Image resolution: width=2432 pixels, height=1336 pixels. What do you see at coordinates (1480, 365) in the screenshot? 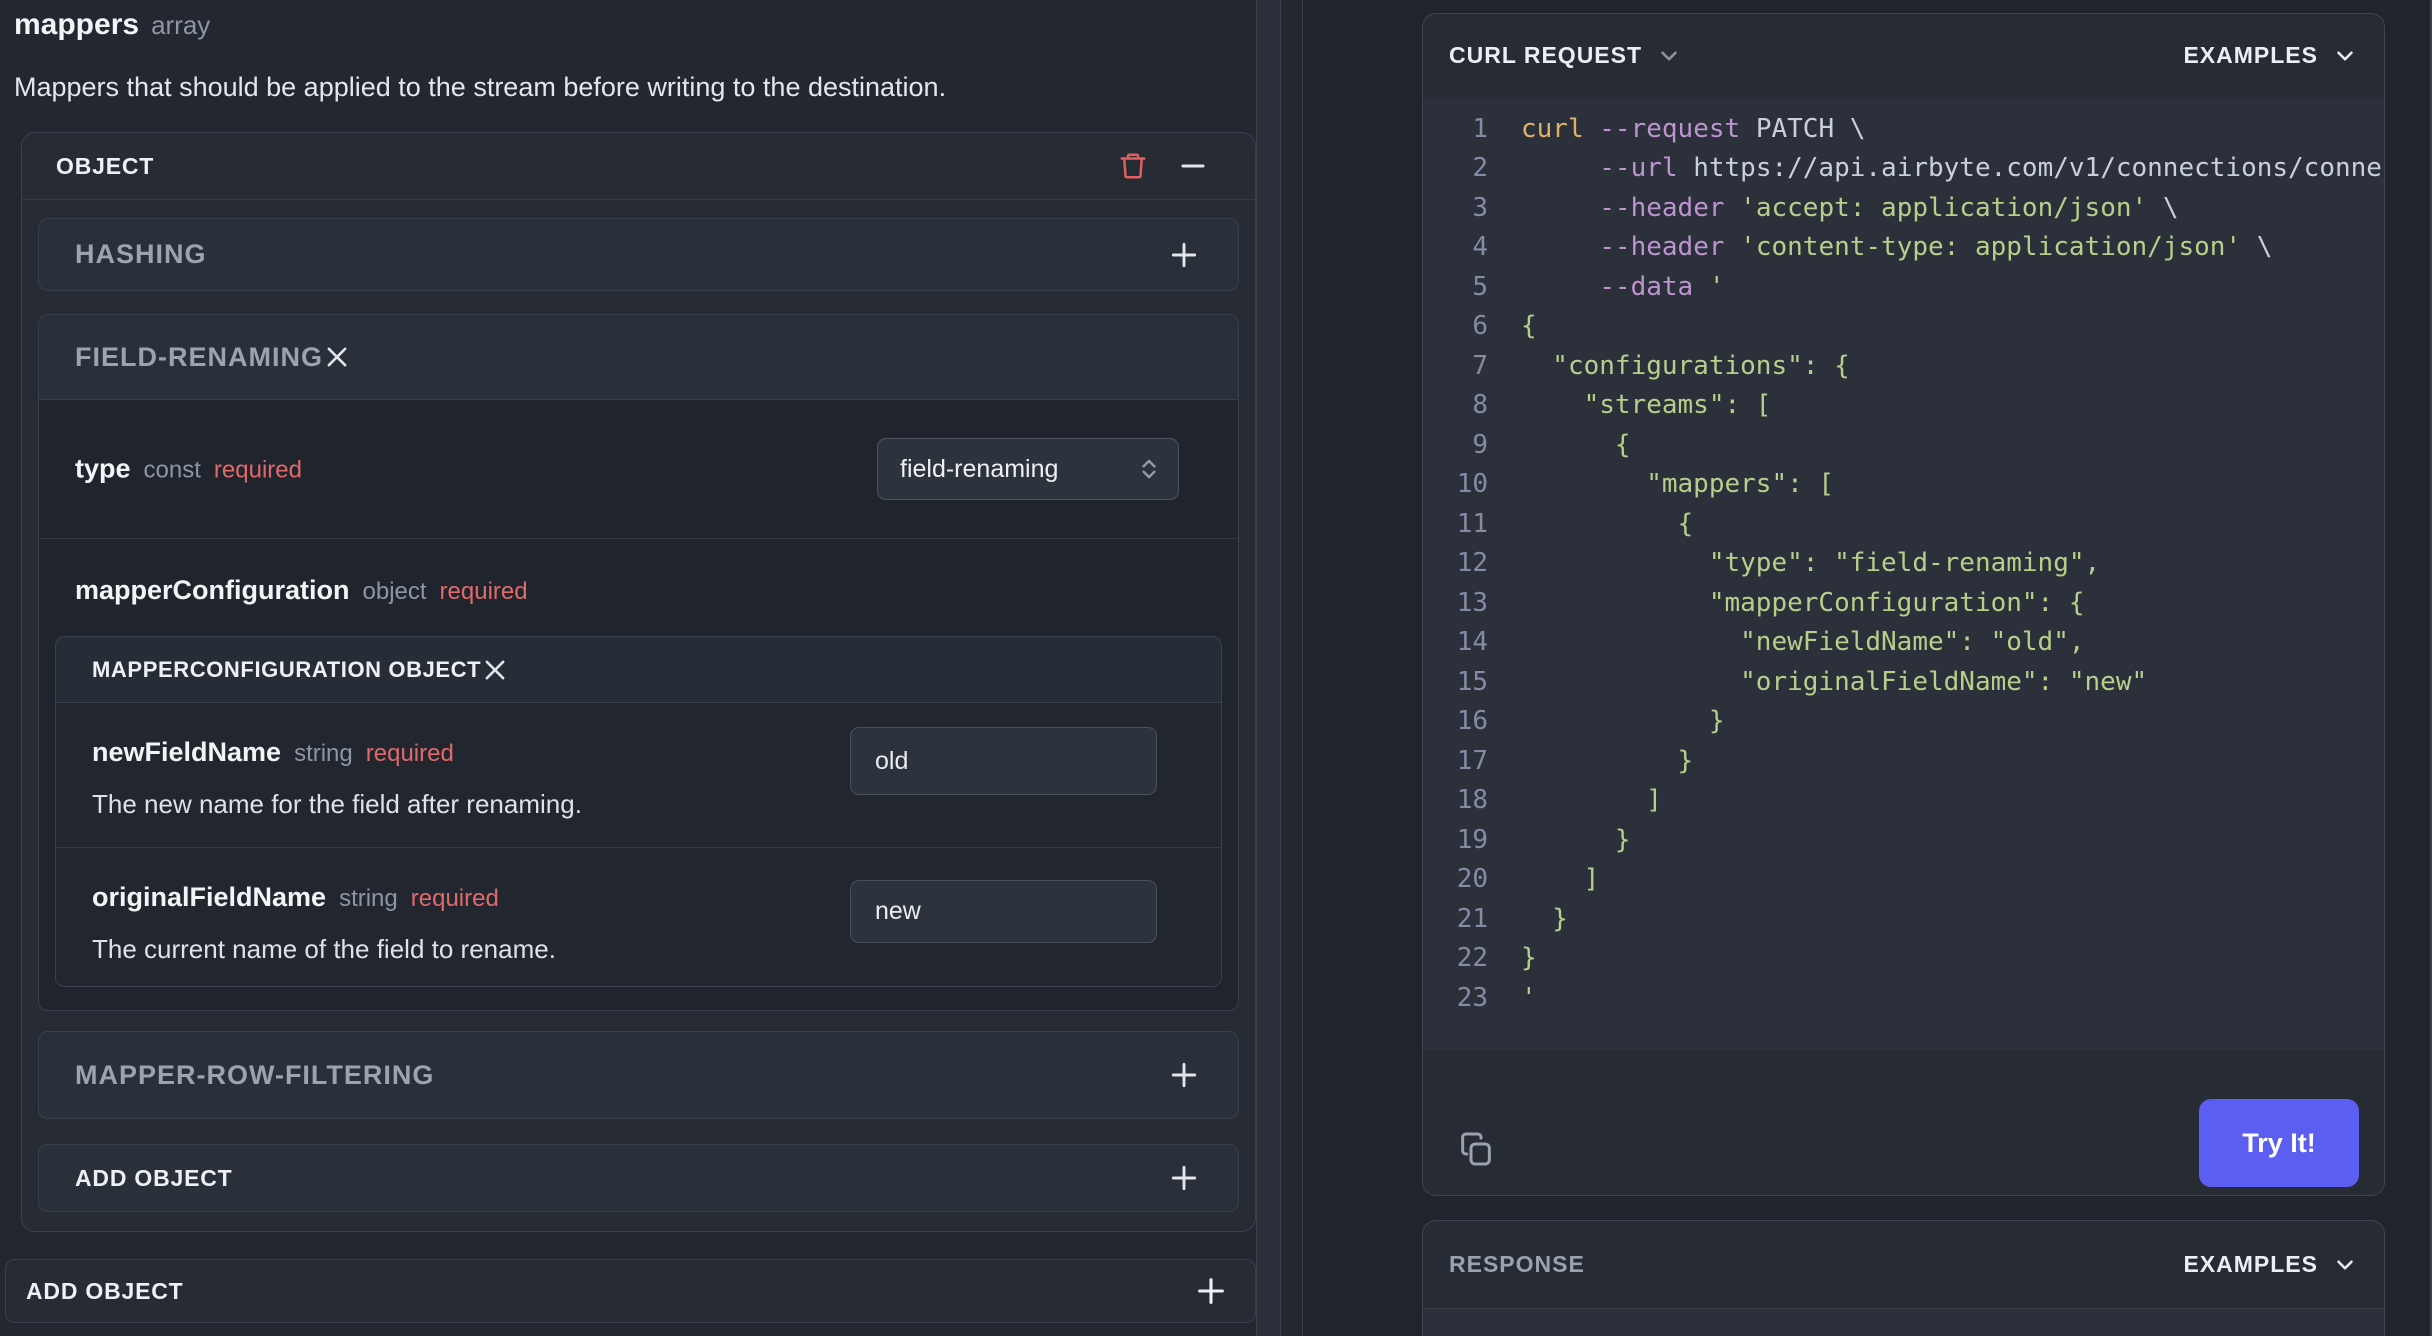
I see `line-number: 7` at bounding box center [1480, 365].